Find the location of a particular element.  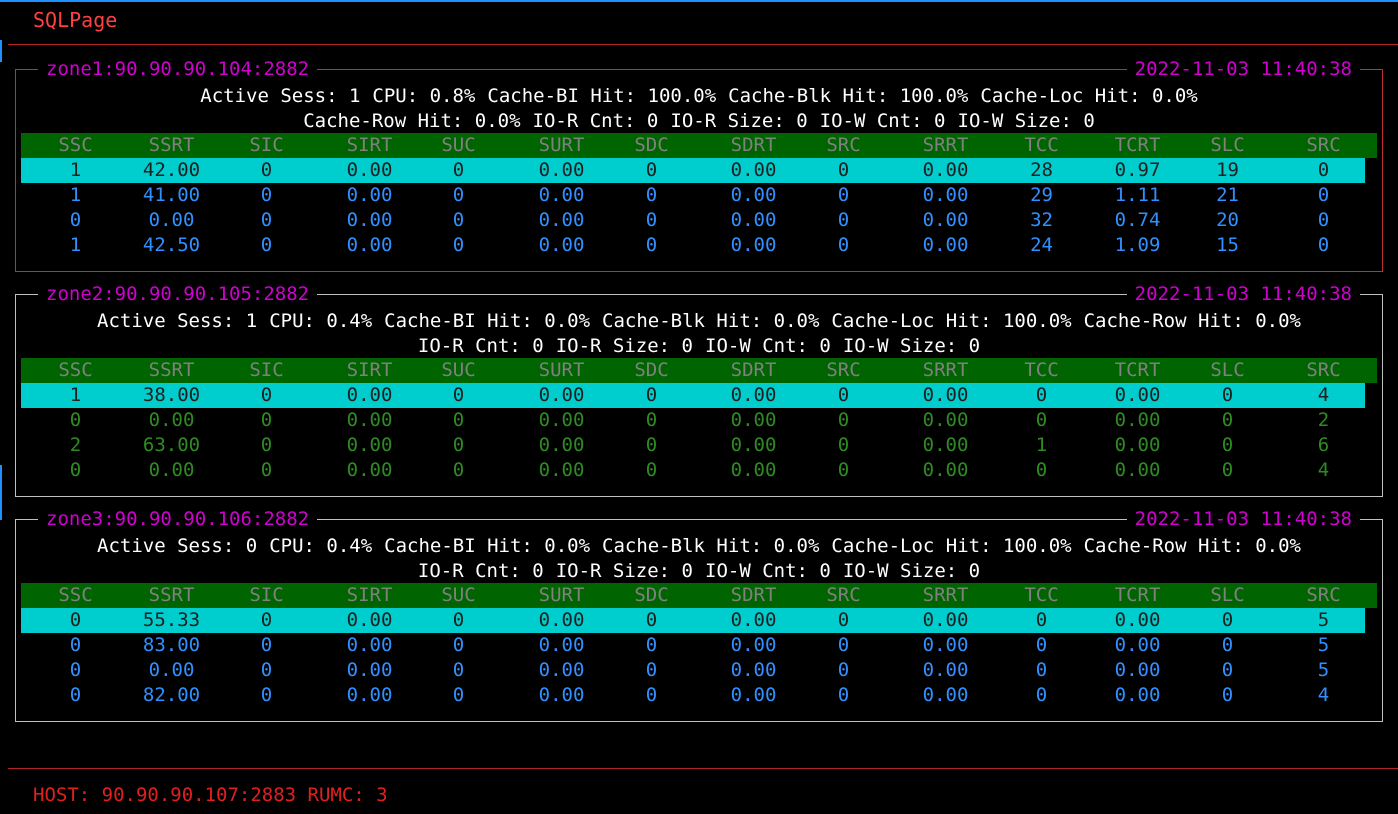

column-header: SRC is located at coordinates (1323, 595).